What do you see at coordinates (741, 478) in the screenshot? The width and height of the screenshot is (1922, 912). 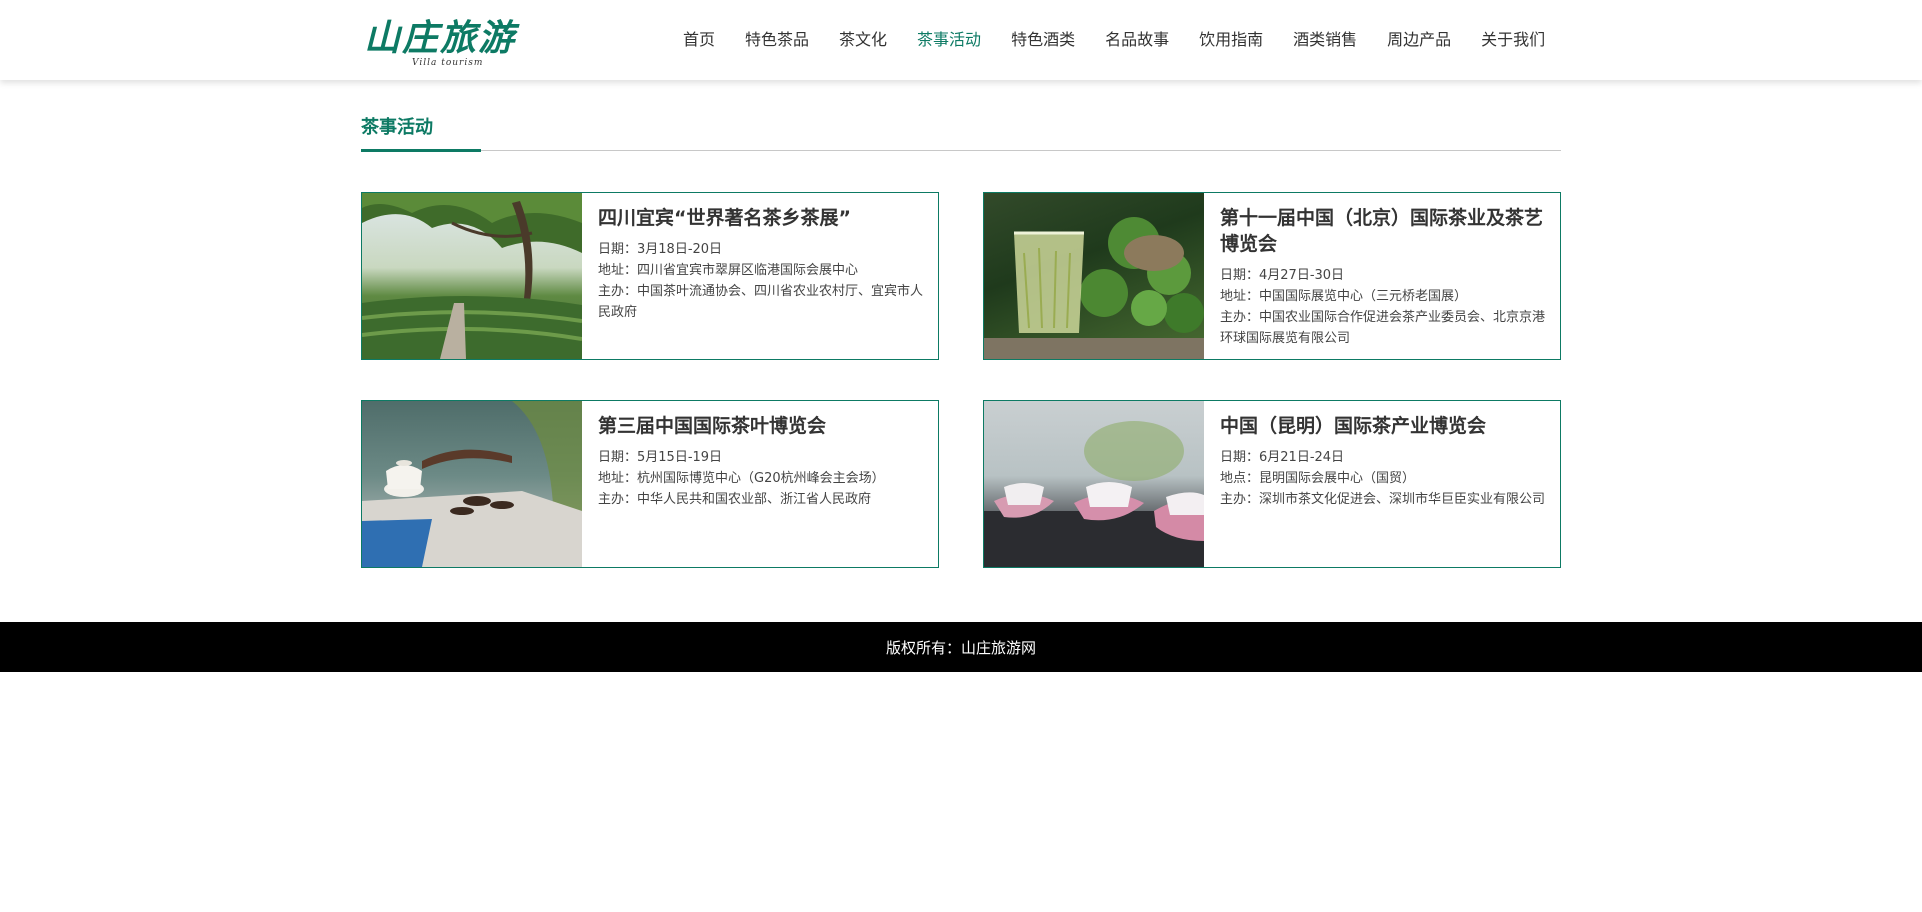 I see `event-address: 地址：杭州国际博览中心（G20杭州峰会主会场）` at bounding box center [741, 478].